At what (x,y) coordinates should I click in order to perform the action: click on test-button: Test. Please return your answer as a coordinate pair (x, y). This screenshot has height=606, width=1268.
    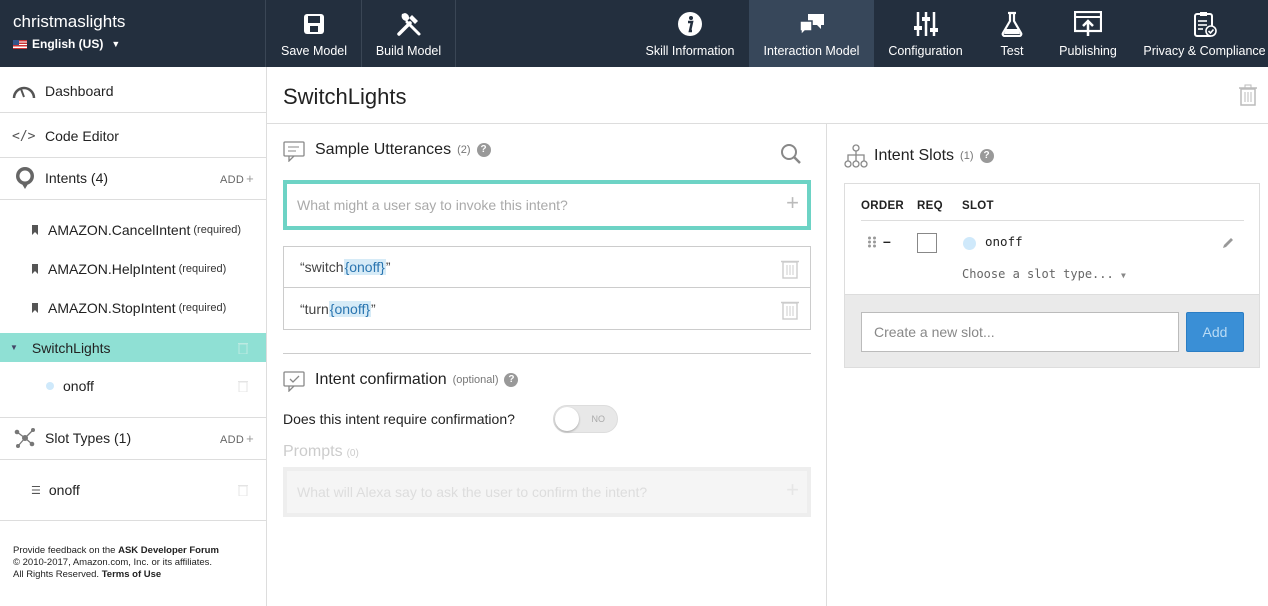
    Looking at the image, I should click on (1012, 33).